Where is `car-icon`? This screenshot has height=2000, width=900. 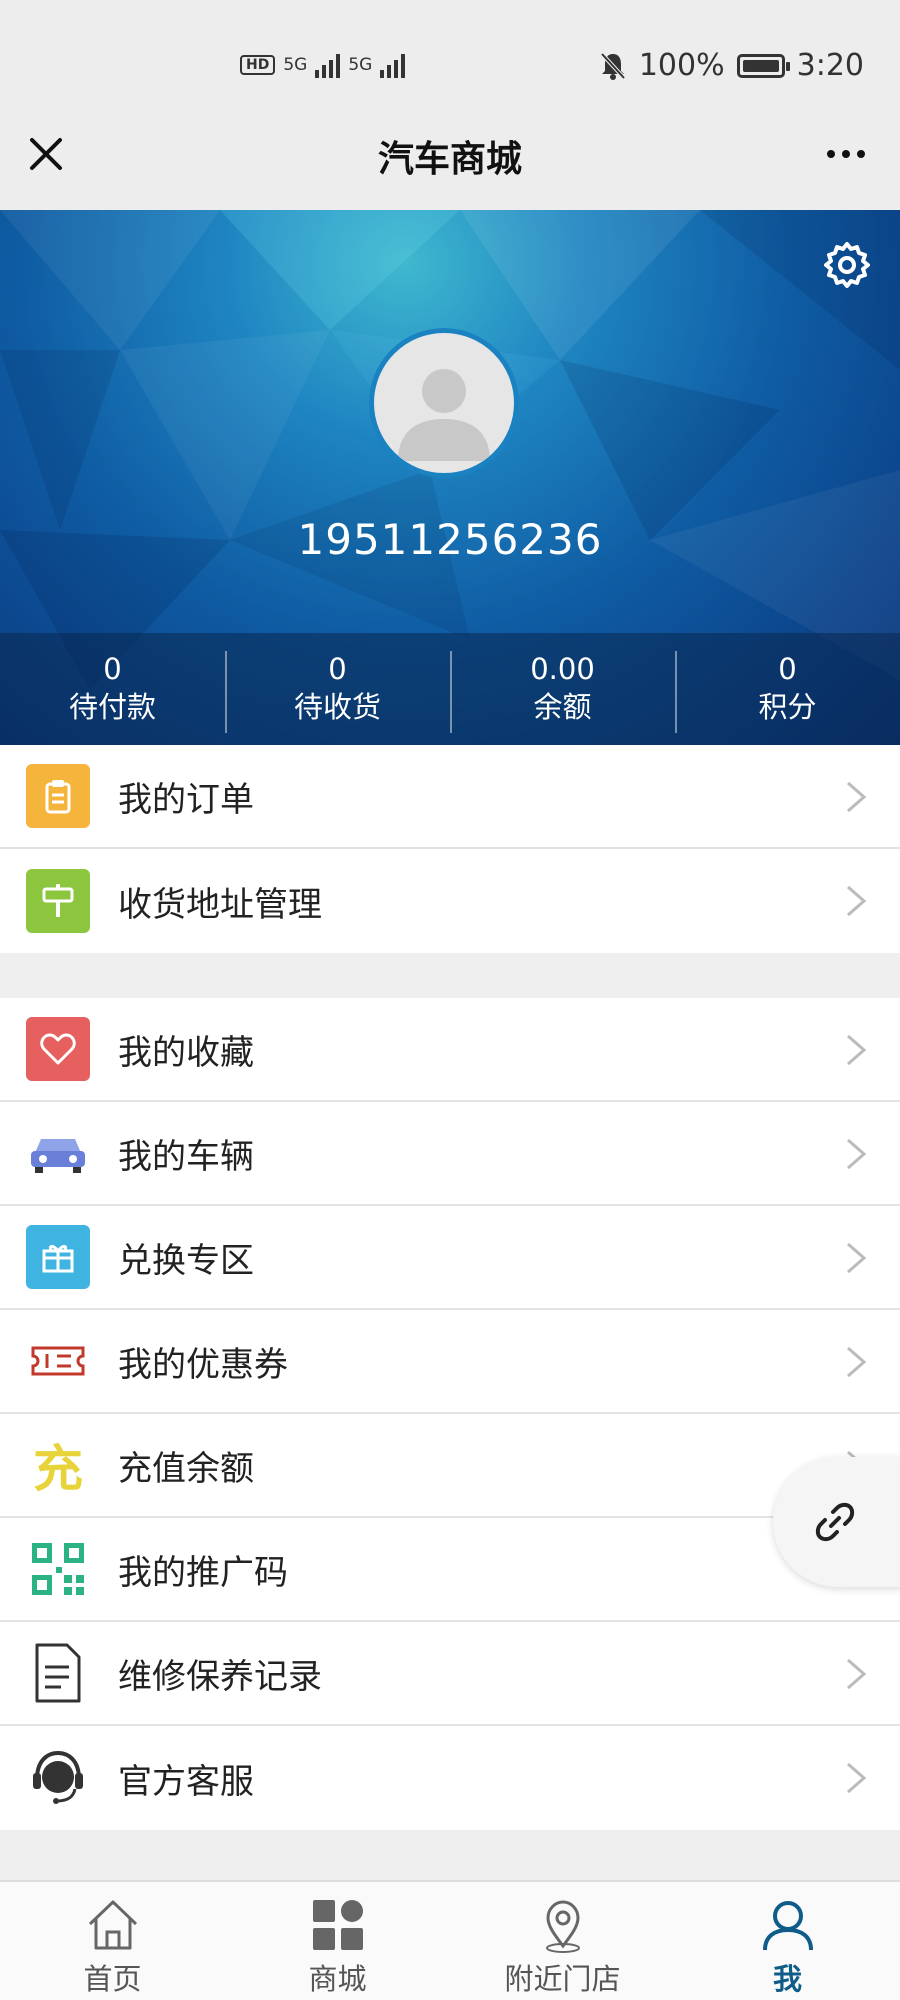
car-icon is located at coordinates (58, 1153).